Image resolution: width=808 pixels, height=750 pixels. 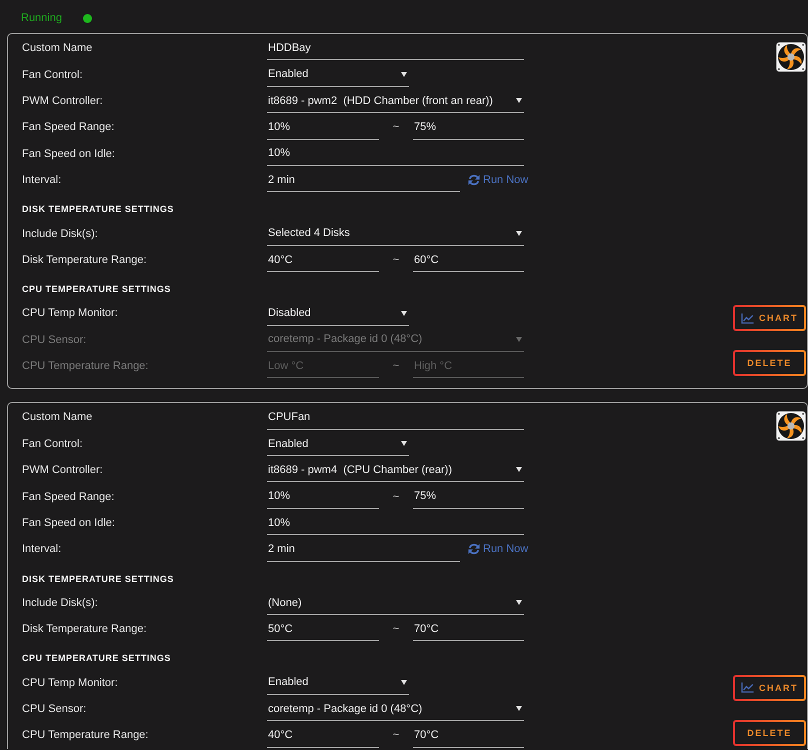 I want to click on text-field: HDDBay, so click(x=395, y=49).